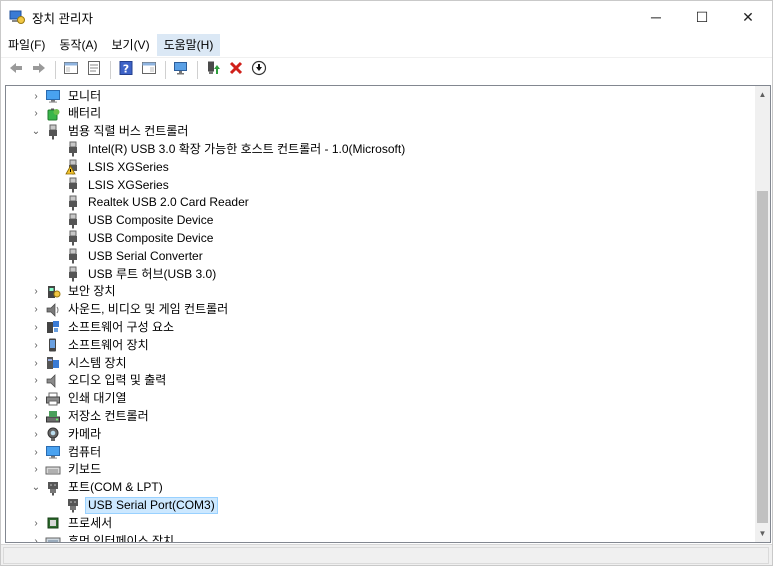 Image resolution: width=773 pixels, height=566 pixels. I want to click on security-device-icon, so click(53, 292).